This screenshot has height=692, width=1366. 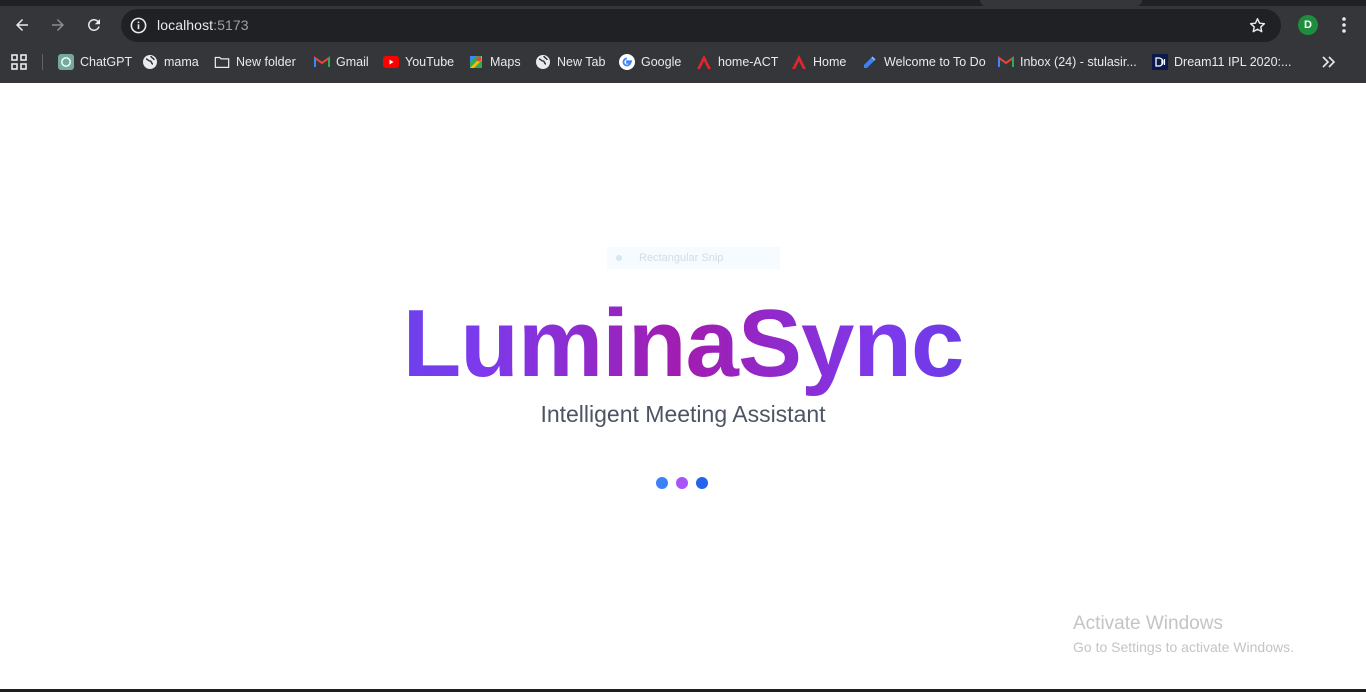 What do you see at coordinates (627, 62) in the screenshot?
I see `google-icon` at bounding box center [627, 62].